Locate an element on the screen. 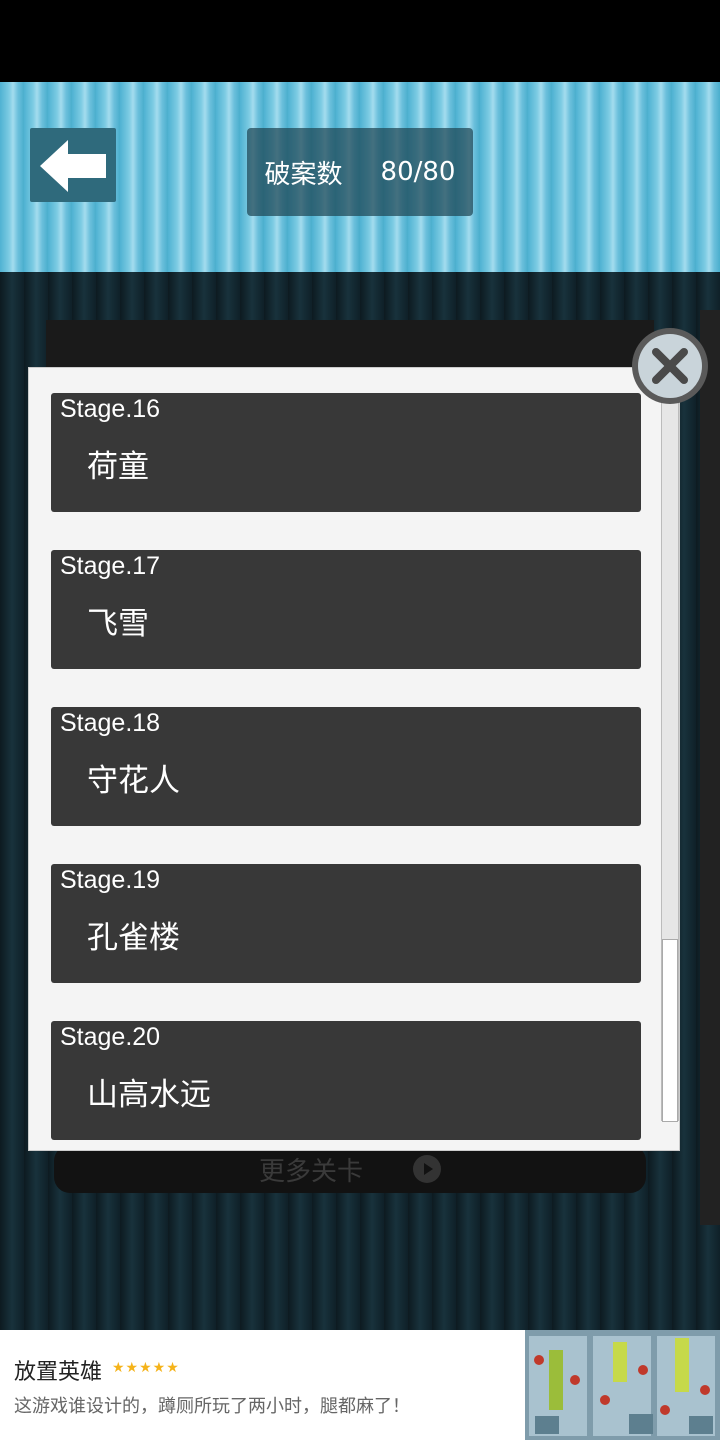 The height and width of the screenshot is (1440, 720). stage-number: Stage.20 is located at coordinates (110, 1037).